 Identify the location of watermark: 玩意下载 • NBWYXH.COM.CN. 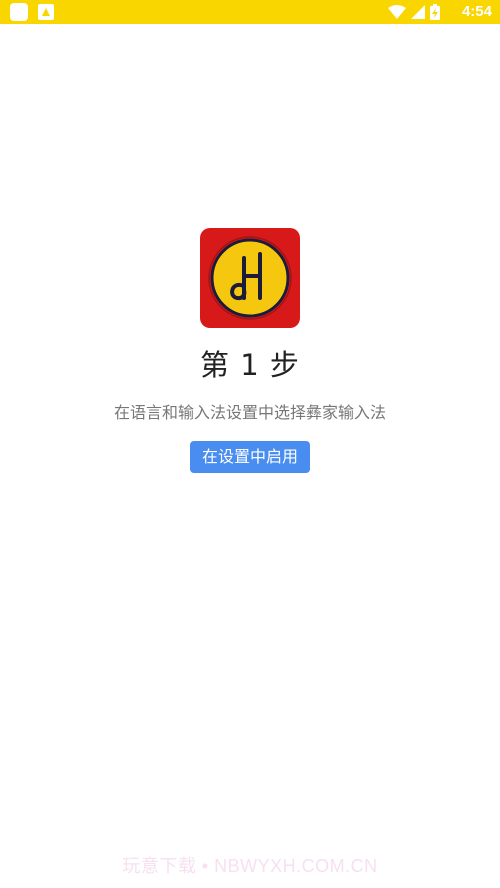
(250, 866).